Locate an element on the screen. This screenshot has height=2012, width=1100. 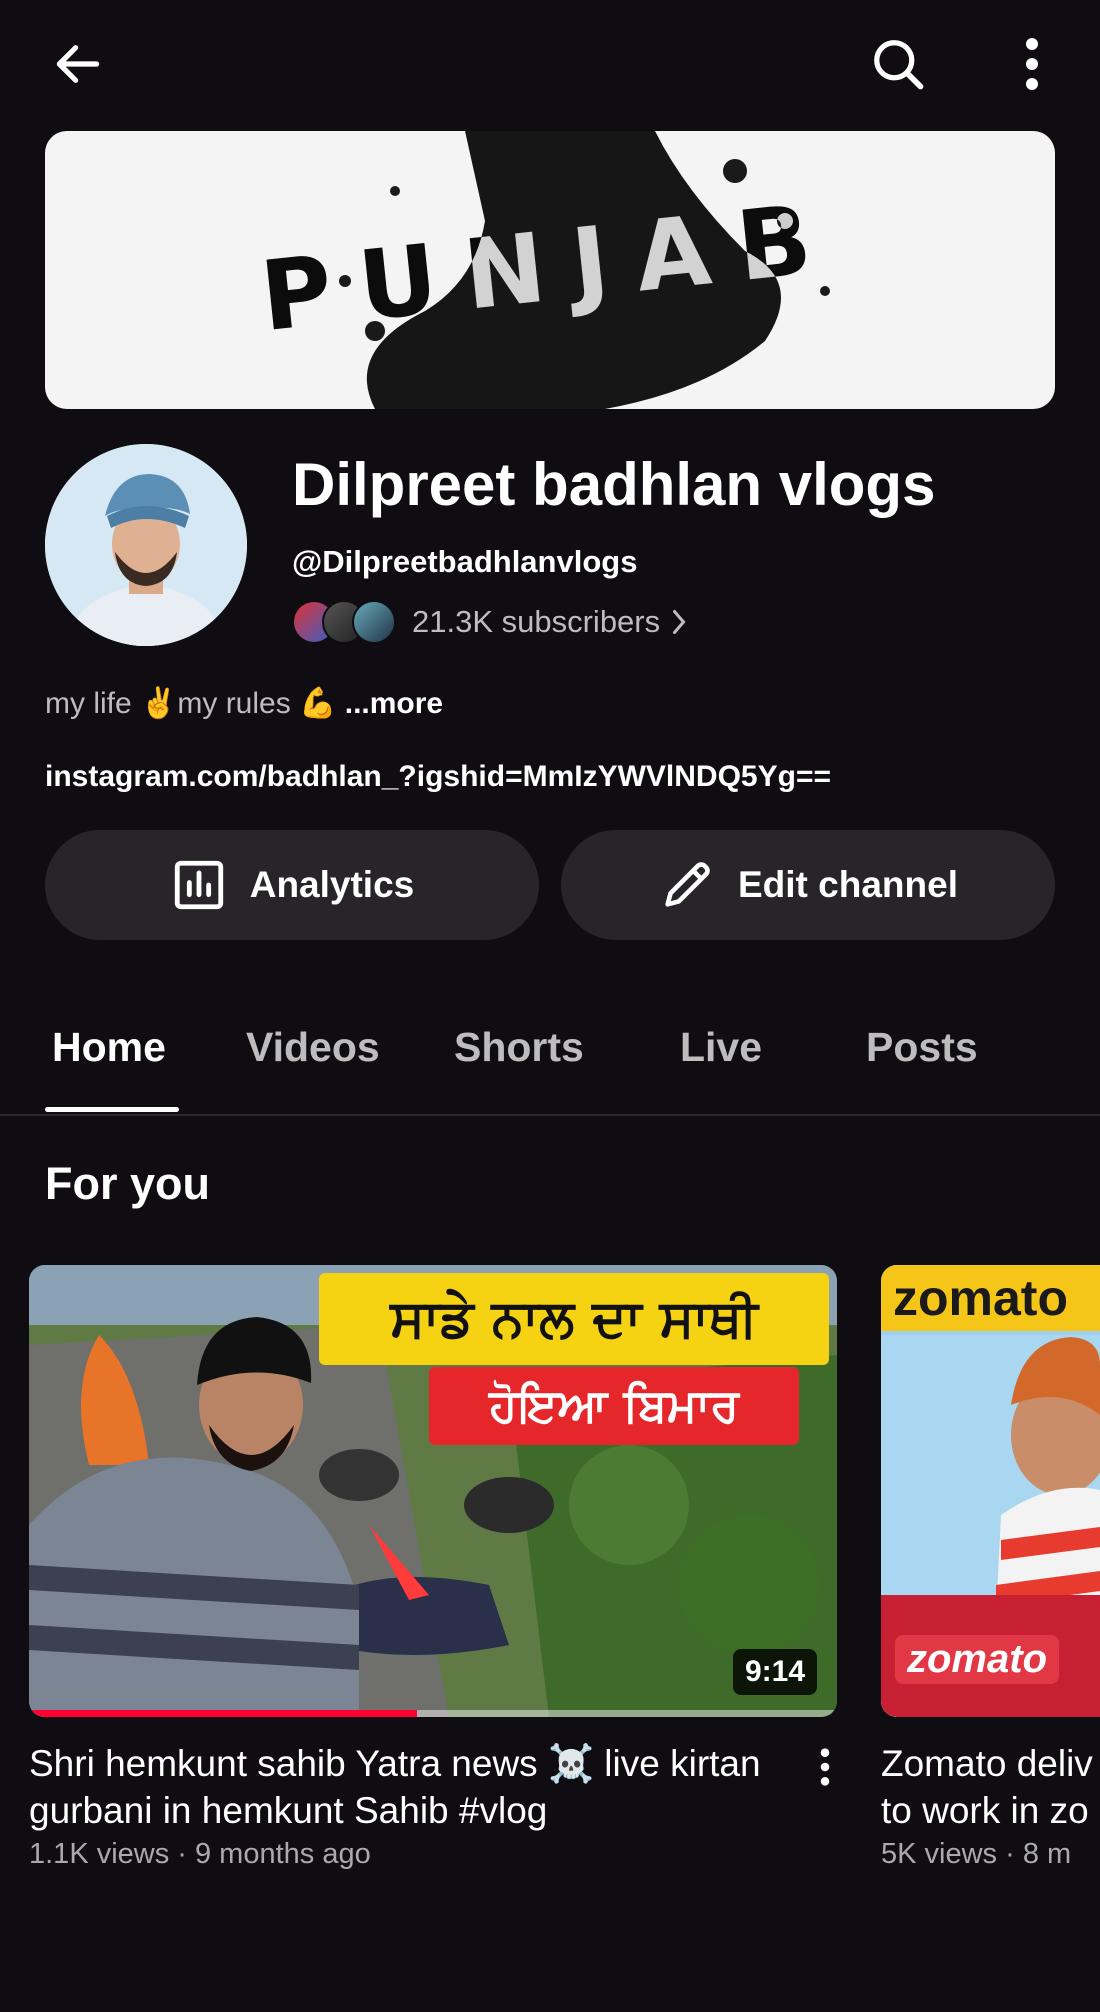
watch-progress-fill is located at coordinates (223, 1713).